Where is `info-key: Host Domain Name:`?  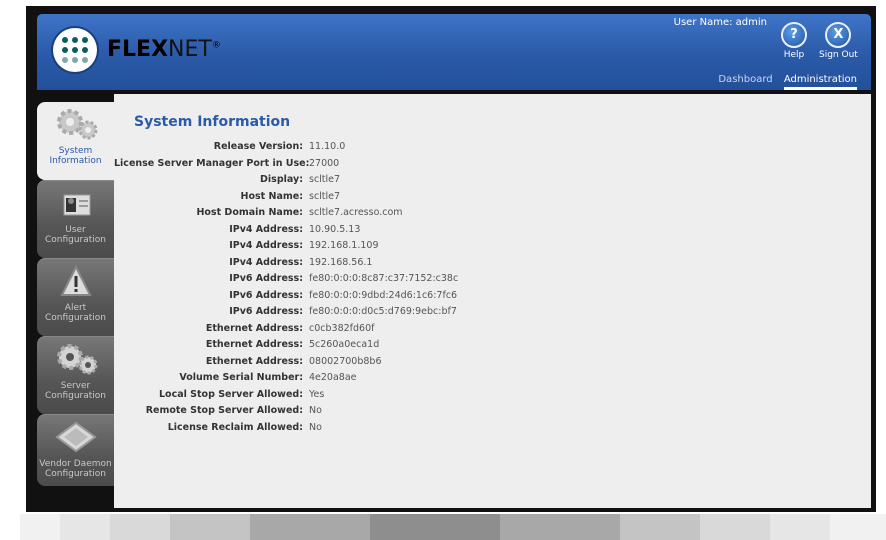 info-key: Host Domain Name: is located at coordinates (249, 212).